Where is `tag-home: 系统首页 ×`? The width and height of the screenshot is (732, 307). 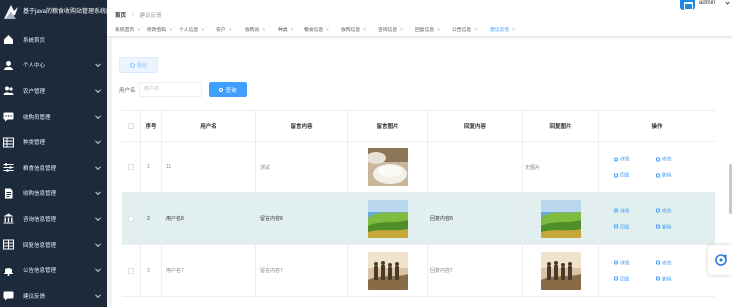
tag-home: 系统首页 × is located at coordinates (127, 29).